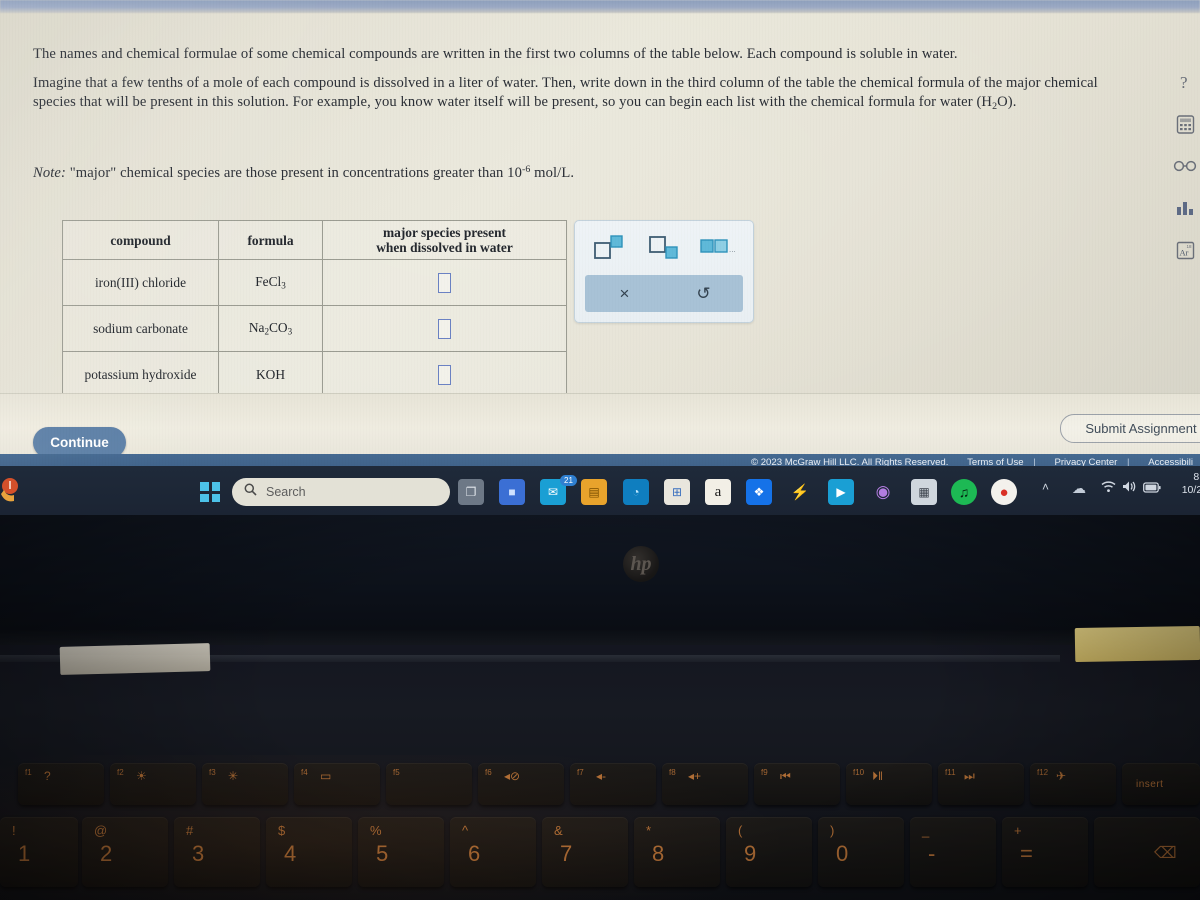 This screenshot has width=1200, height=900. What do you see at coordinates (493, 852) in the screenshot?
I see `key-6: ^ 6` at bounding box center [493, 852].